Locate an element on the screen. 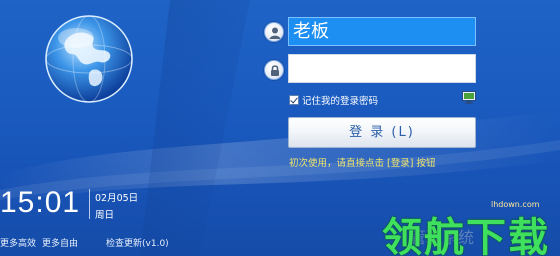  username-field: 老板 is located at coordinates (382, 31).